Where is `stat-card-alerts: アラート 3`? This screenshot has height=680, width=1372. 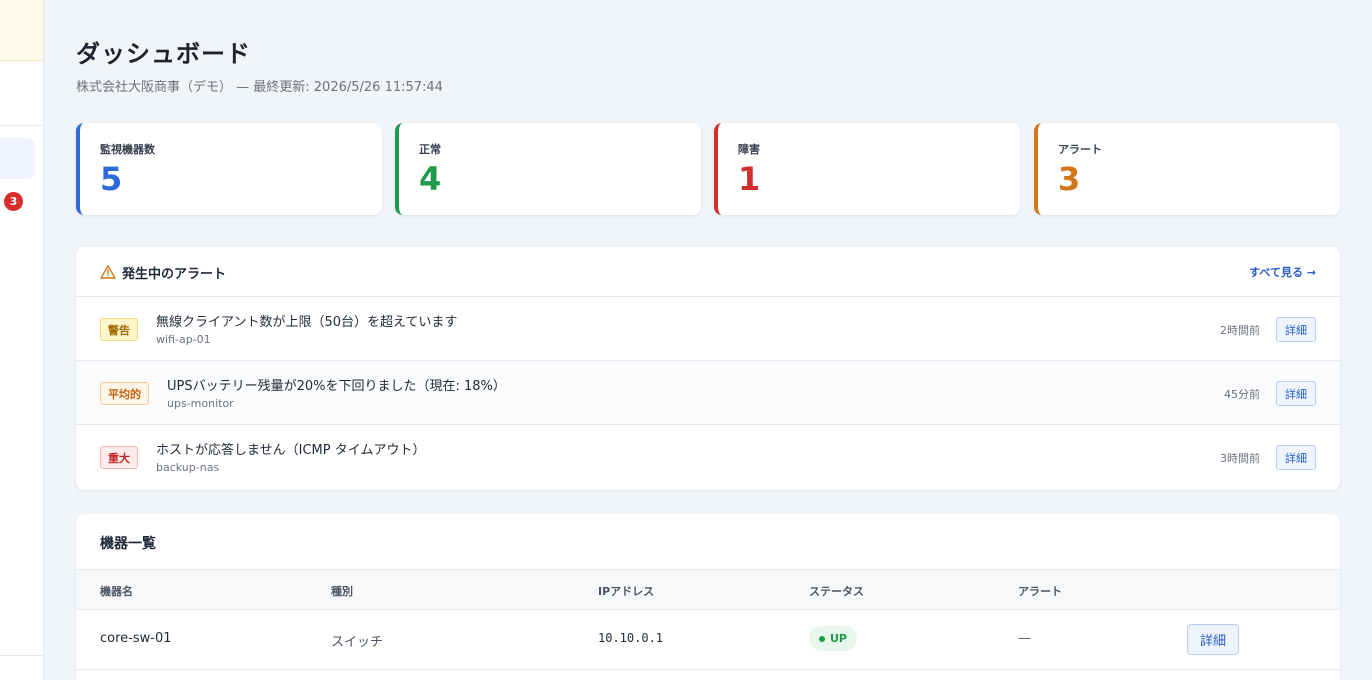
stat-card-alerts: アラート 3 is located at coordinates (1187, 169).